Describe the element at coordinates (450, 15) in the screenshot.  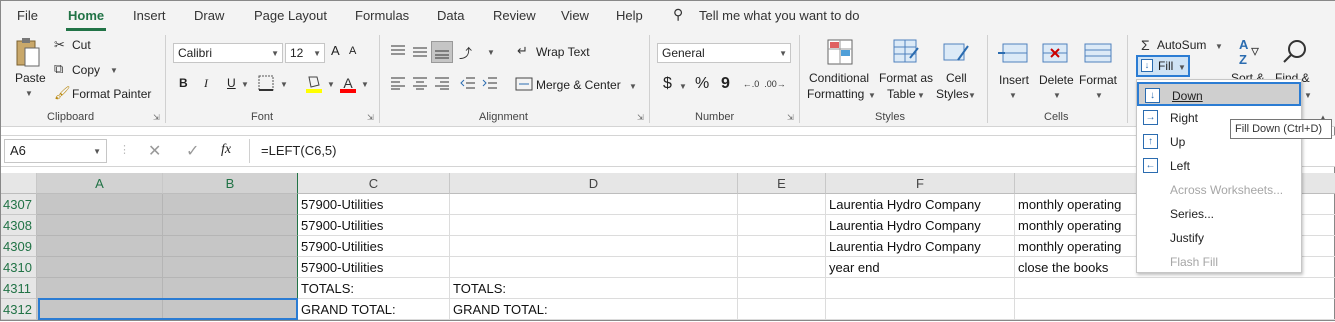
I see `menu-data: Data` at that location.